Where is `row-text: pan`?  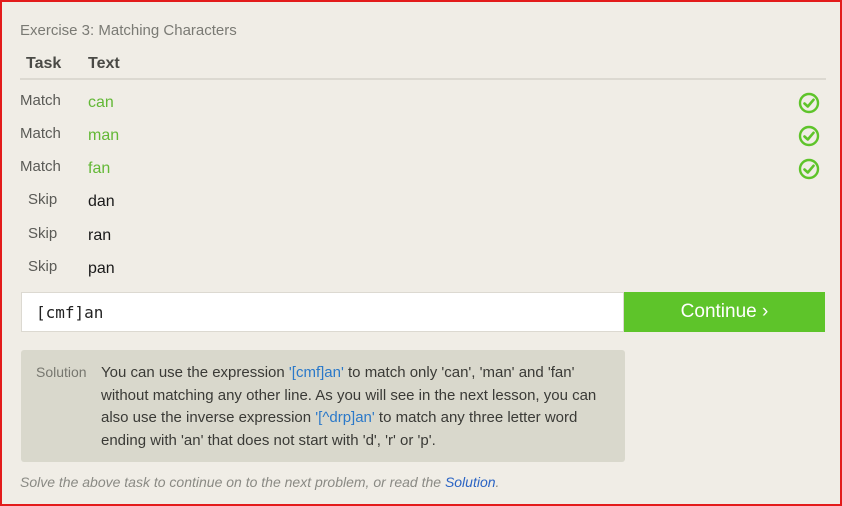
row-text: pan is located at coordinates (101, 268).